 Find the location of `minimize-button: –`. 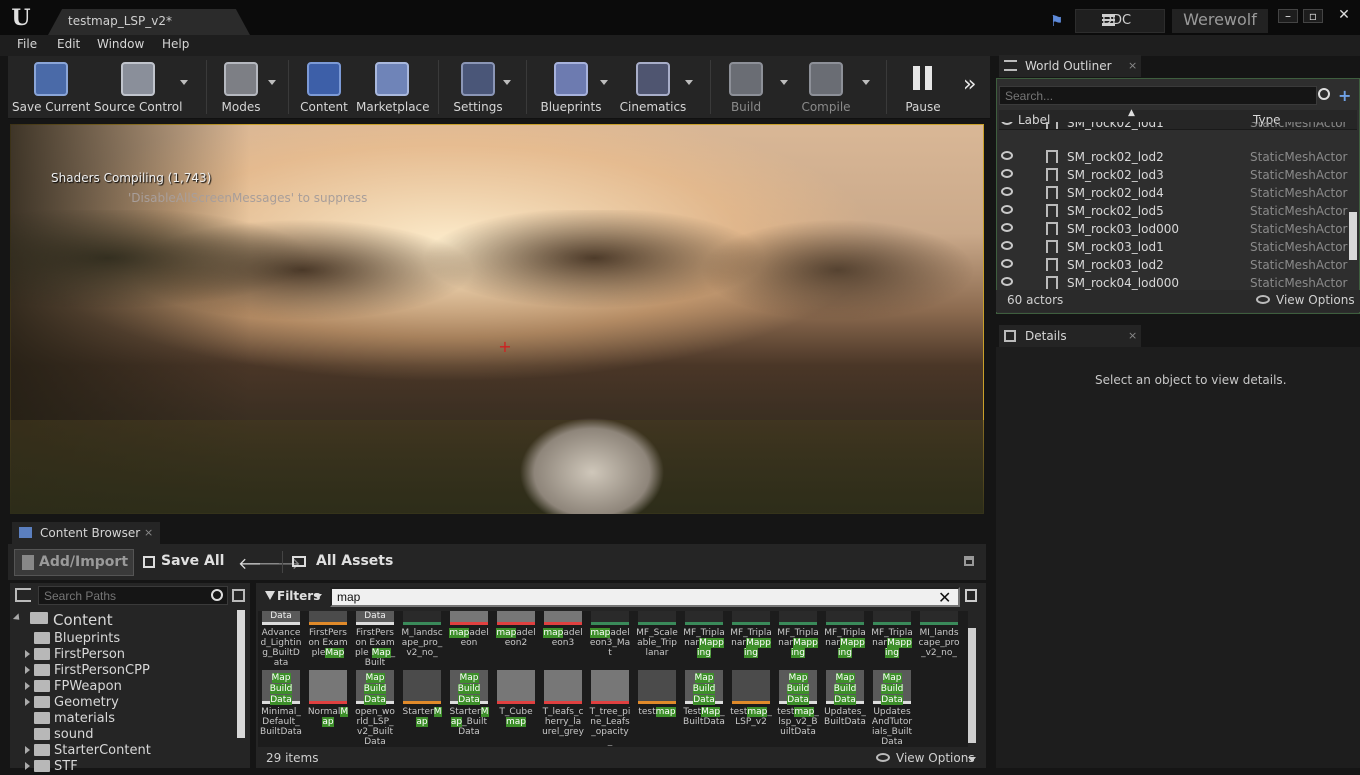

minimize-button: – is located at coordinates (1288, 16).